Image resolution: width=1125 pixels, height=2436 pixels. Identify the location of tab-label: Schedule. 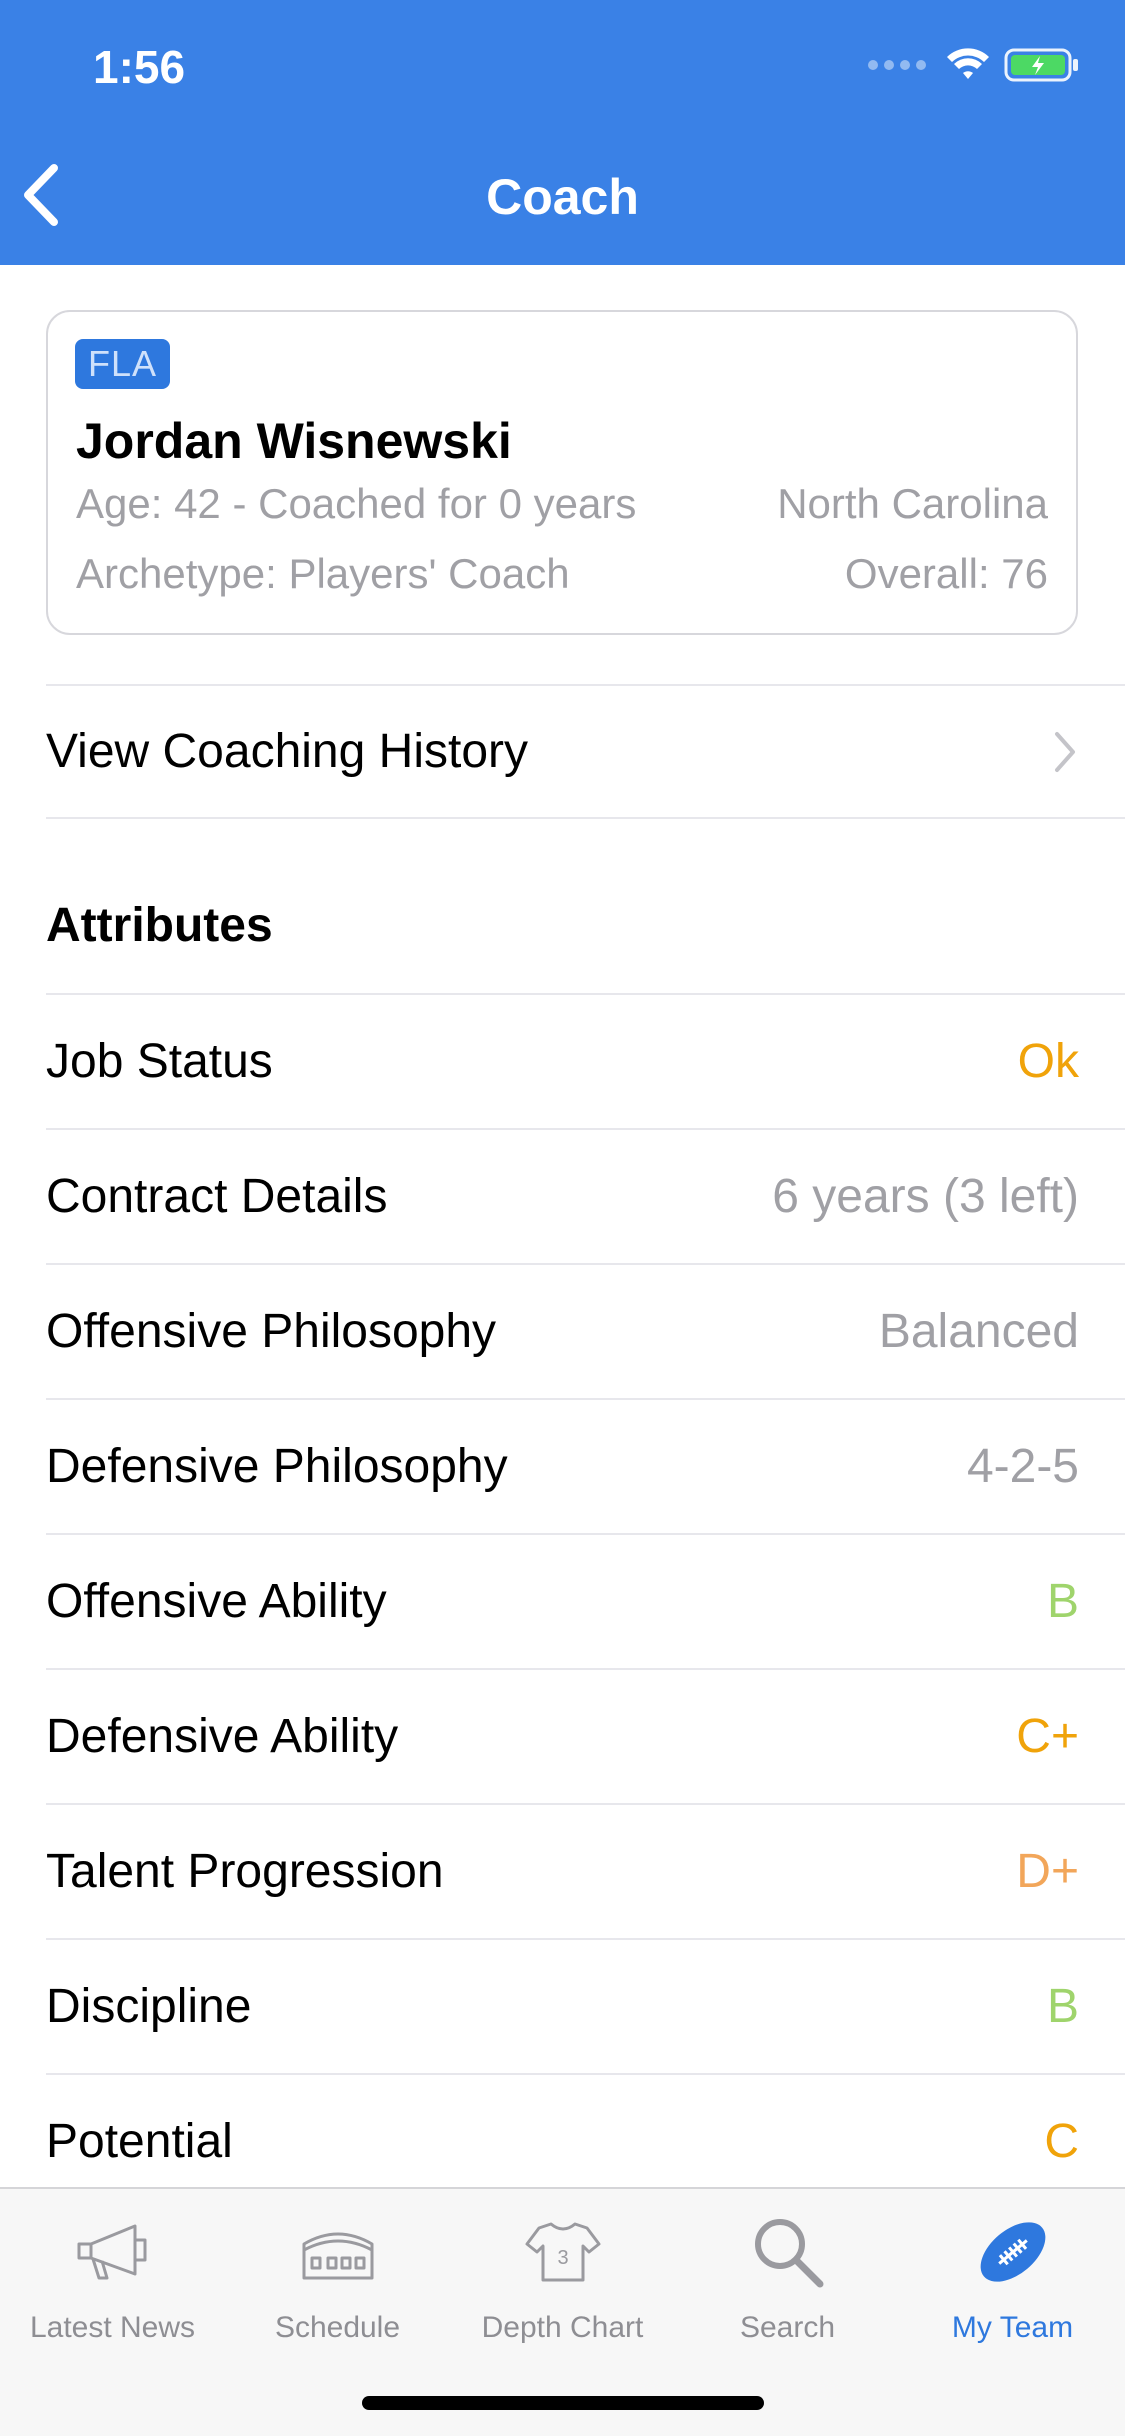
(337, 2327).